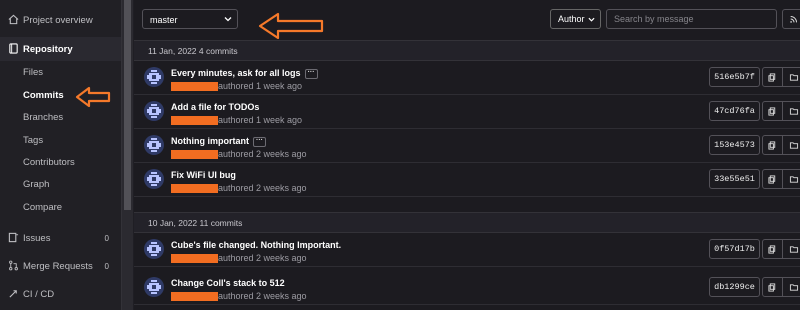 Image resolution: width=800 pixels, height=310 pixels. Describe the element at coordinates (195, 223) in the screenshot. I see `commit-day-header-label: 10 Jan, 2022 11 commits` at that location.